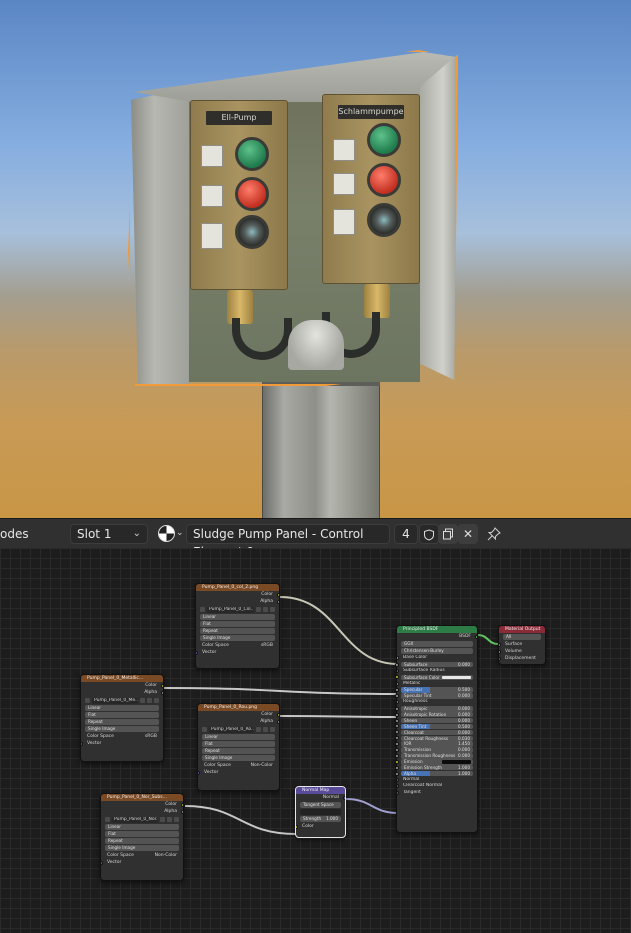  I want to click on input-displacement: Displacement, so click(522, 658).